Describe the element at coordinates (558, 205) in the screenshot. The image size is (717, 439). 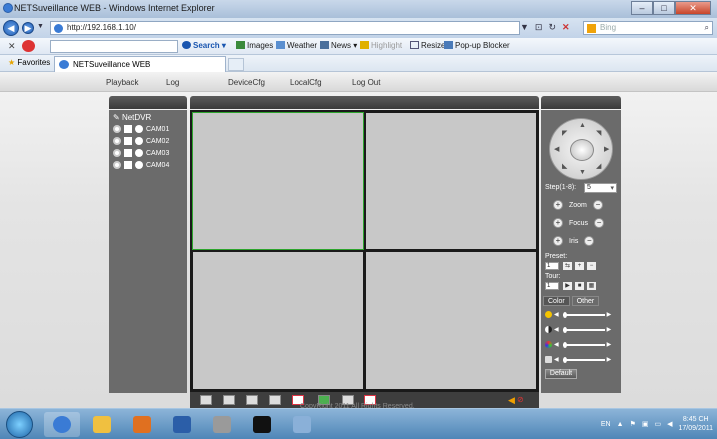
I see `zoom-in-button: +` at that location.